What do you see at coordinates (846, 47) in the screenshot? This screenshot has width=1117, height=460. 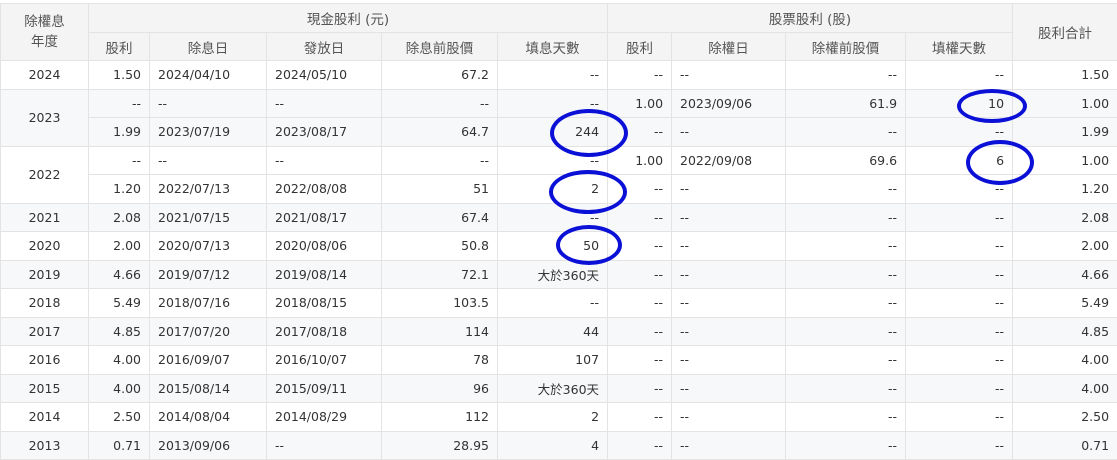 I see `header-pre-ex-rights-price: 除權前股價` at bounding box center [846, 47].